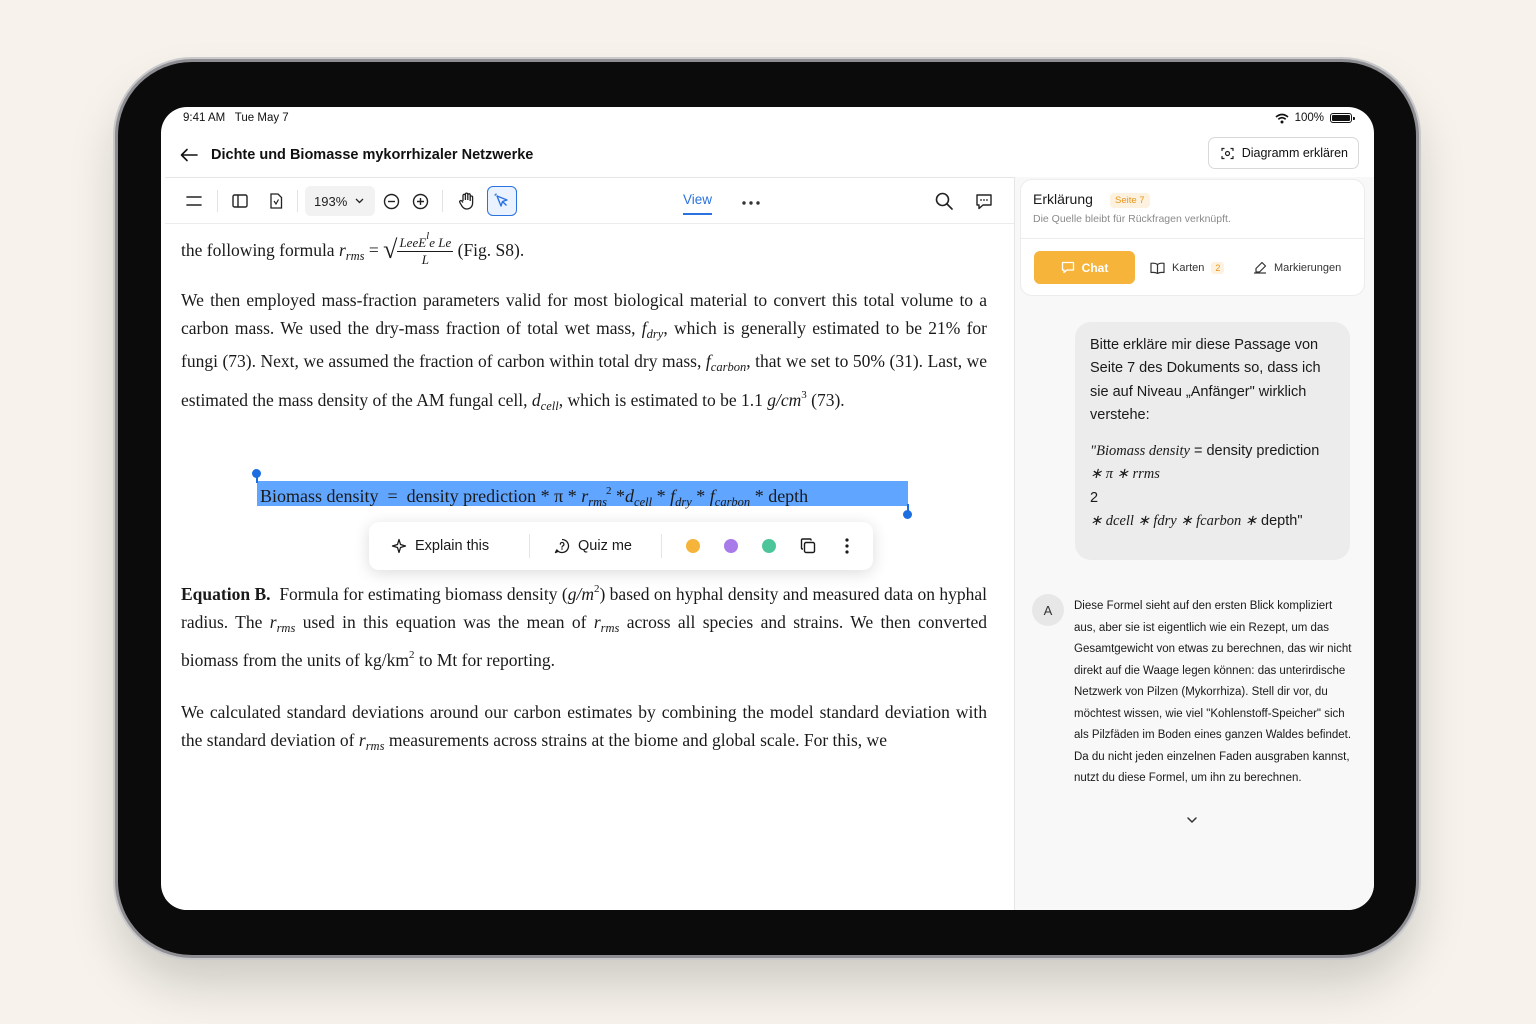  What do you see at coordinates (907, 514) in the screenshot?
I see `selection-handle-end` at bounding box center [907, 514].